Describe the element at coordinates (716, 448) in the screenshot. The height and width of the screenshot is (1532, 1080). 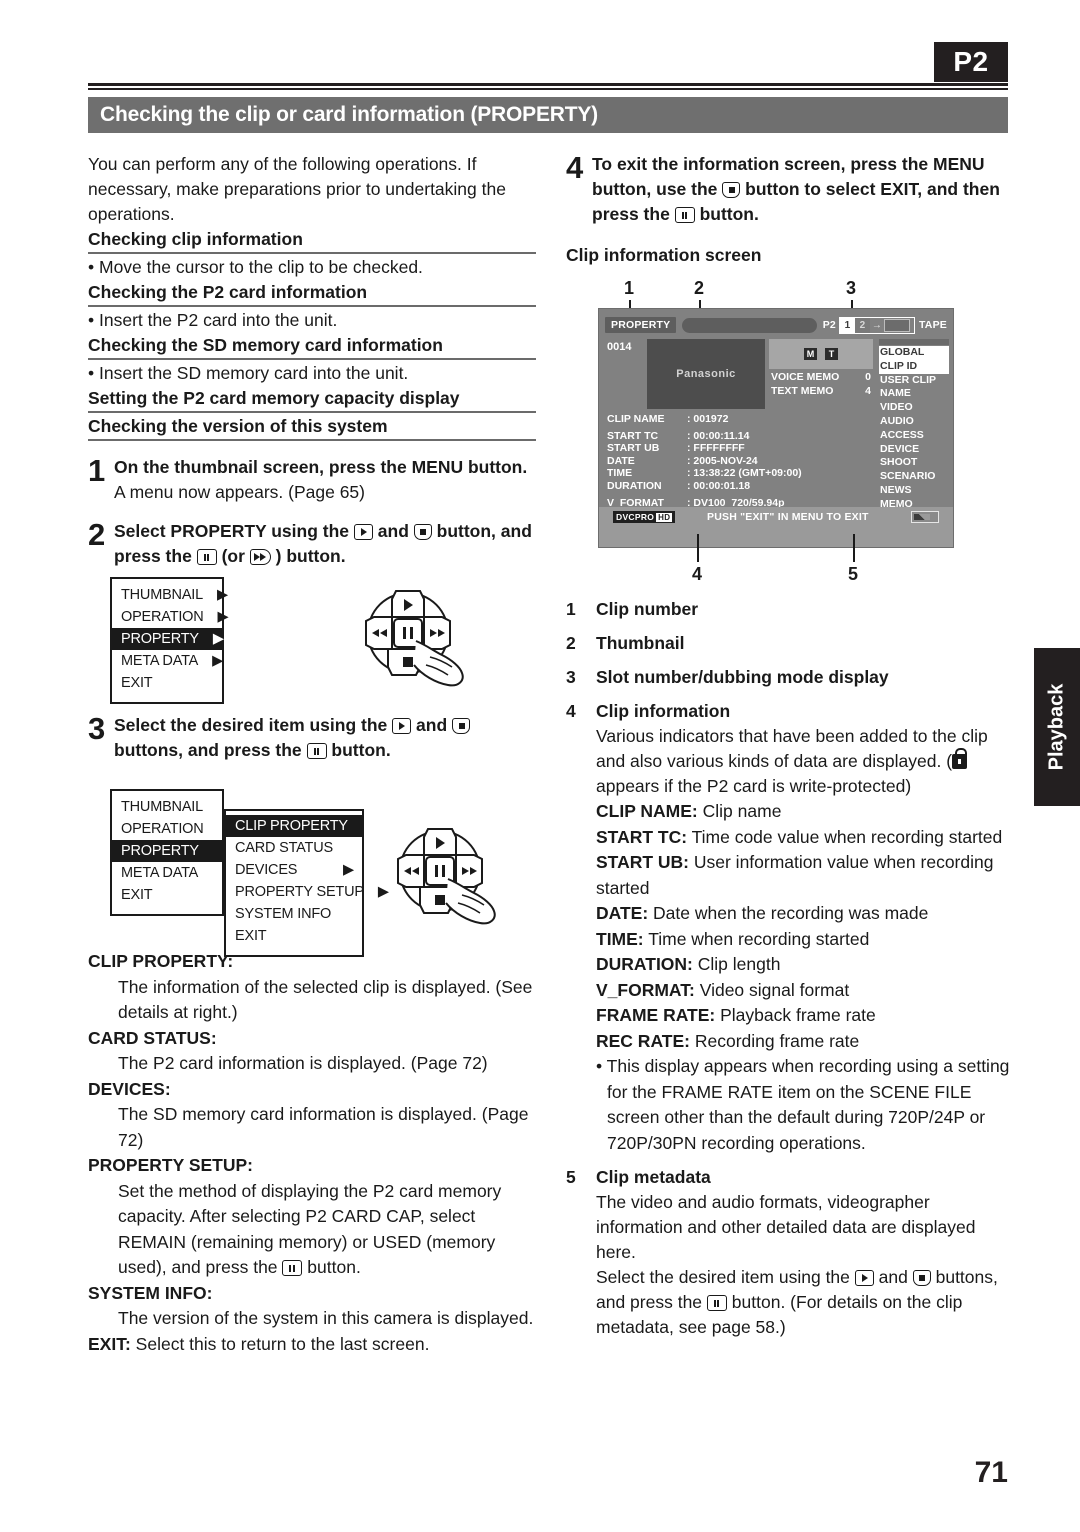
I see `info-value: : FFFFFFFF` at that location.